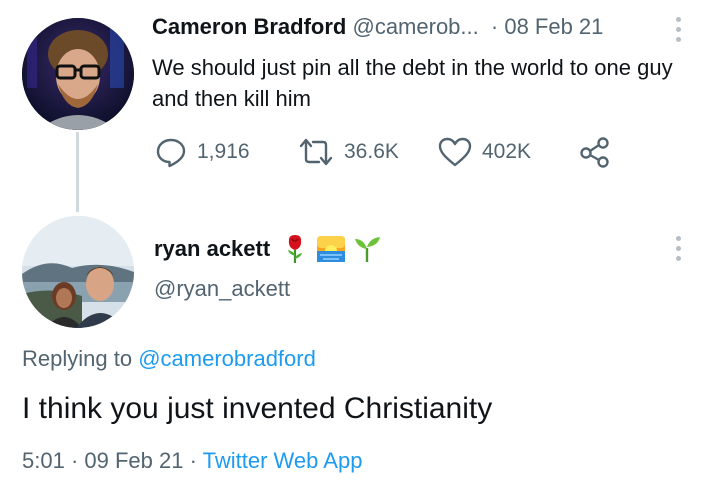  What do you see at coordinates (553, 26) in the screenshot?
I see `tweet1-date: 08 Feb 21` at bounding box center [553, 26].